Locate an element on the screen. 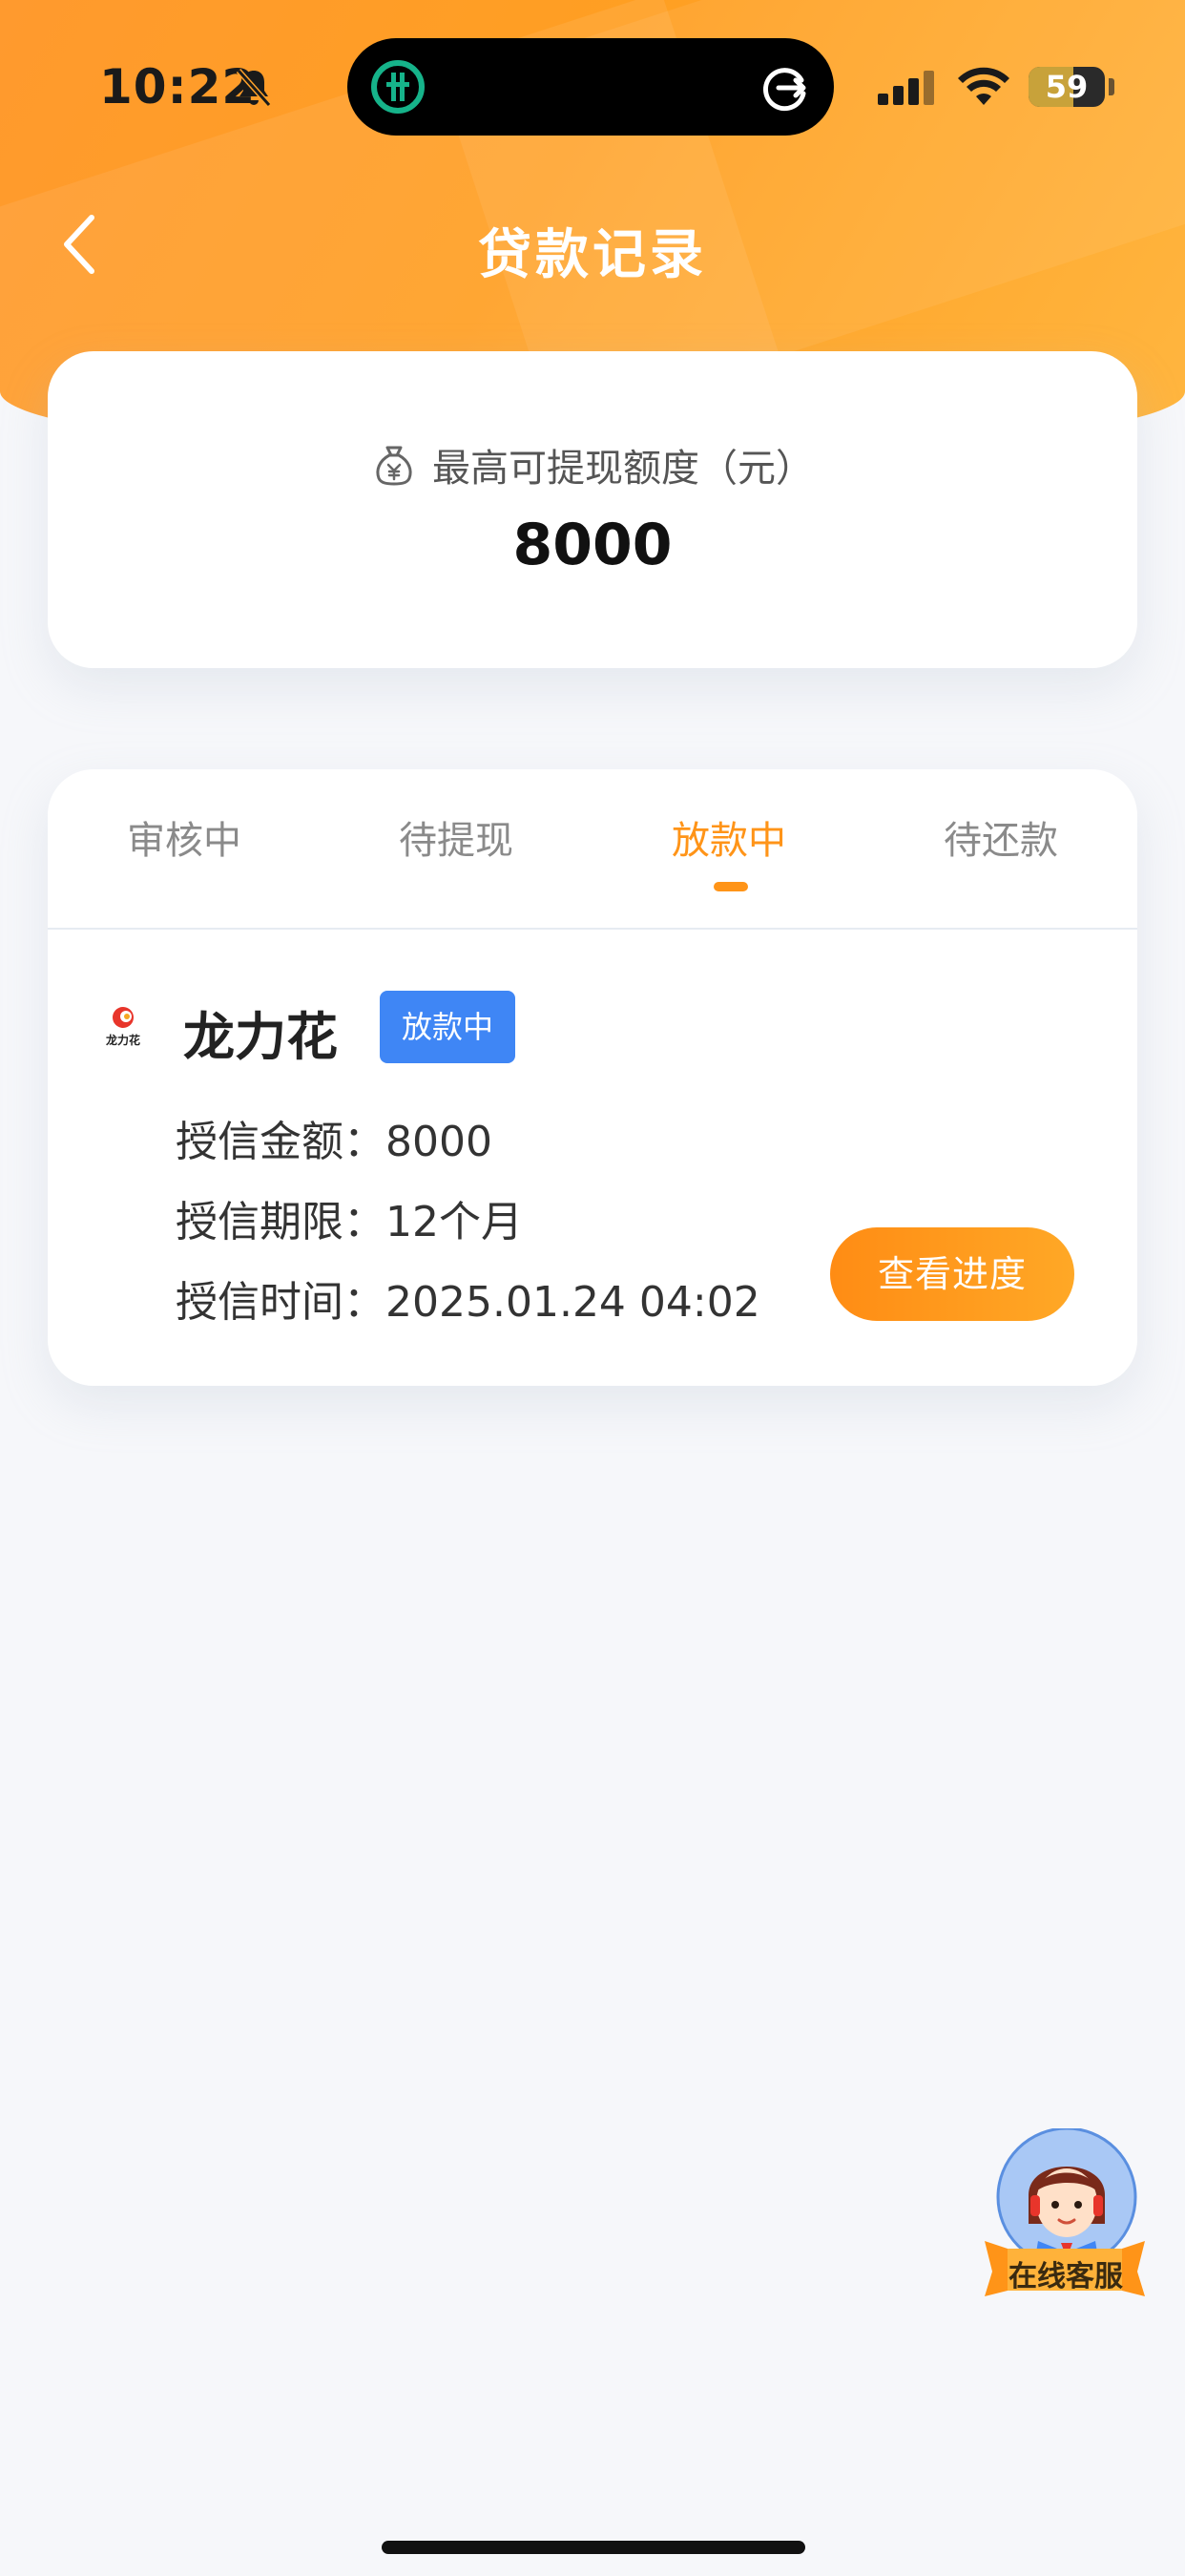 Image resolution: width=1185 pixels, height=2576 pixels. credit-term-label: 授信期限： is located at coordinates (280, 1222).